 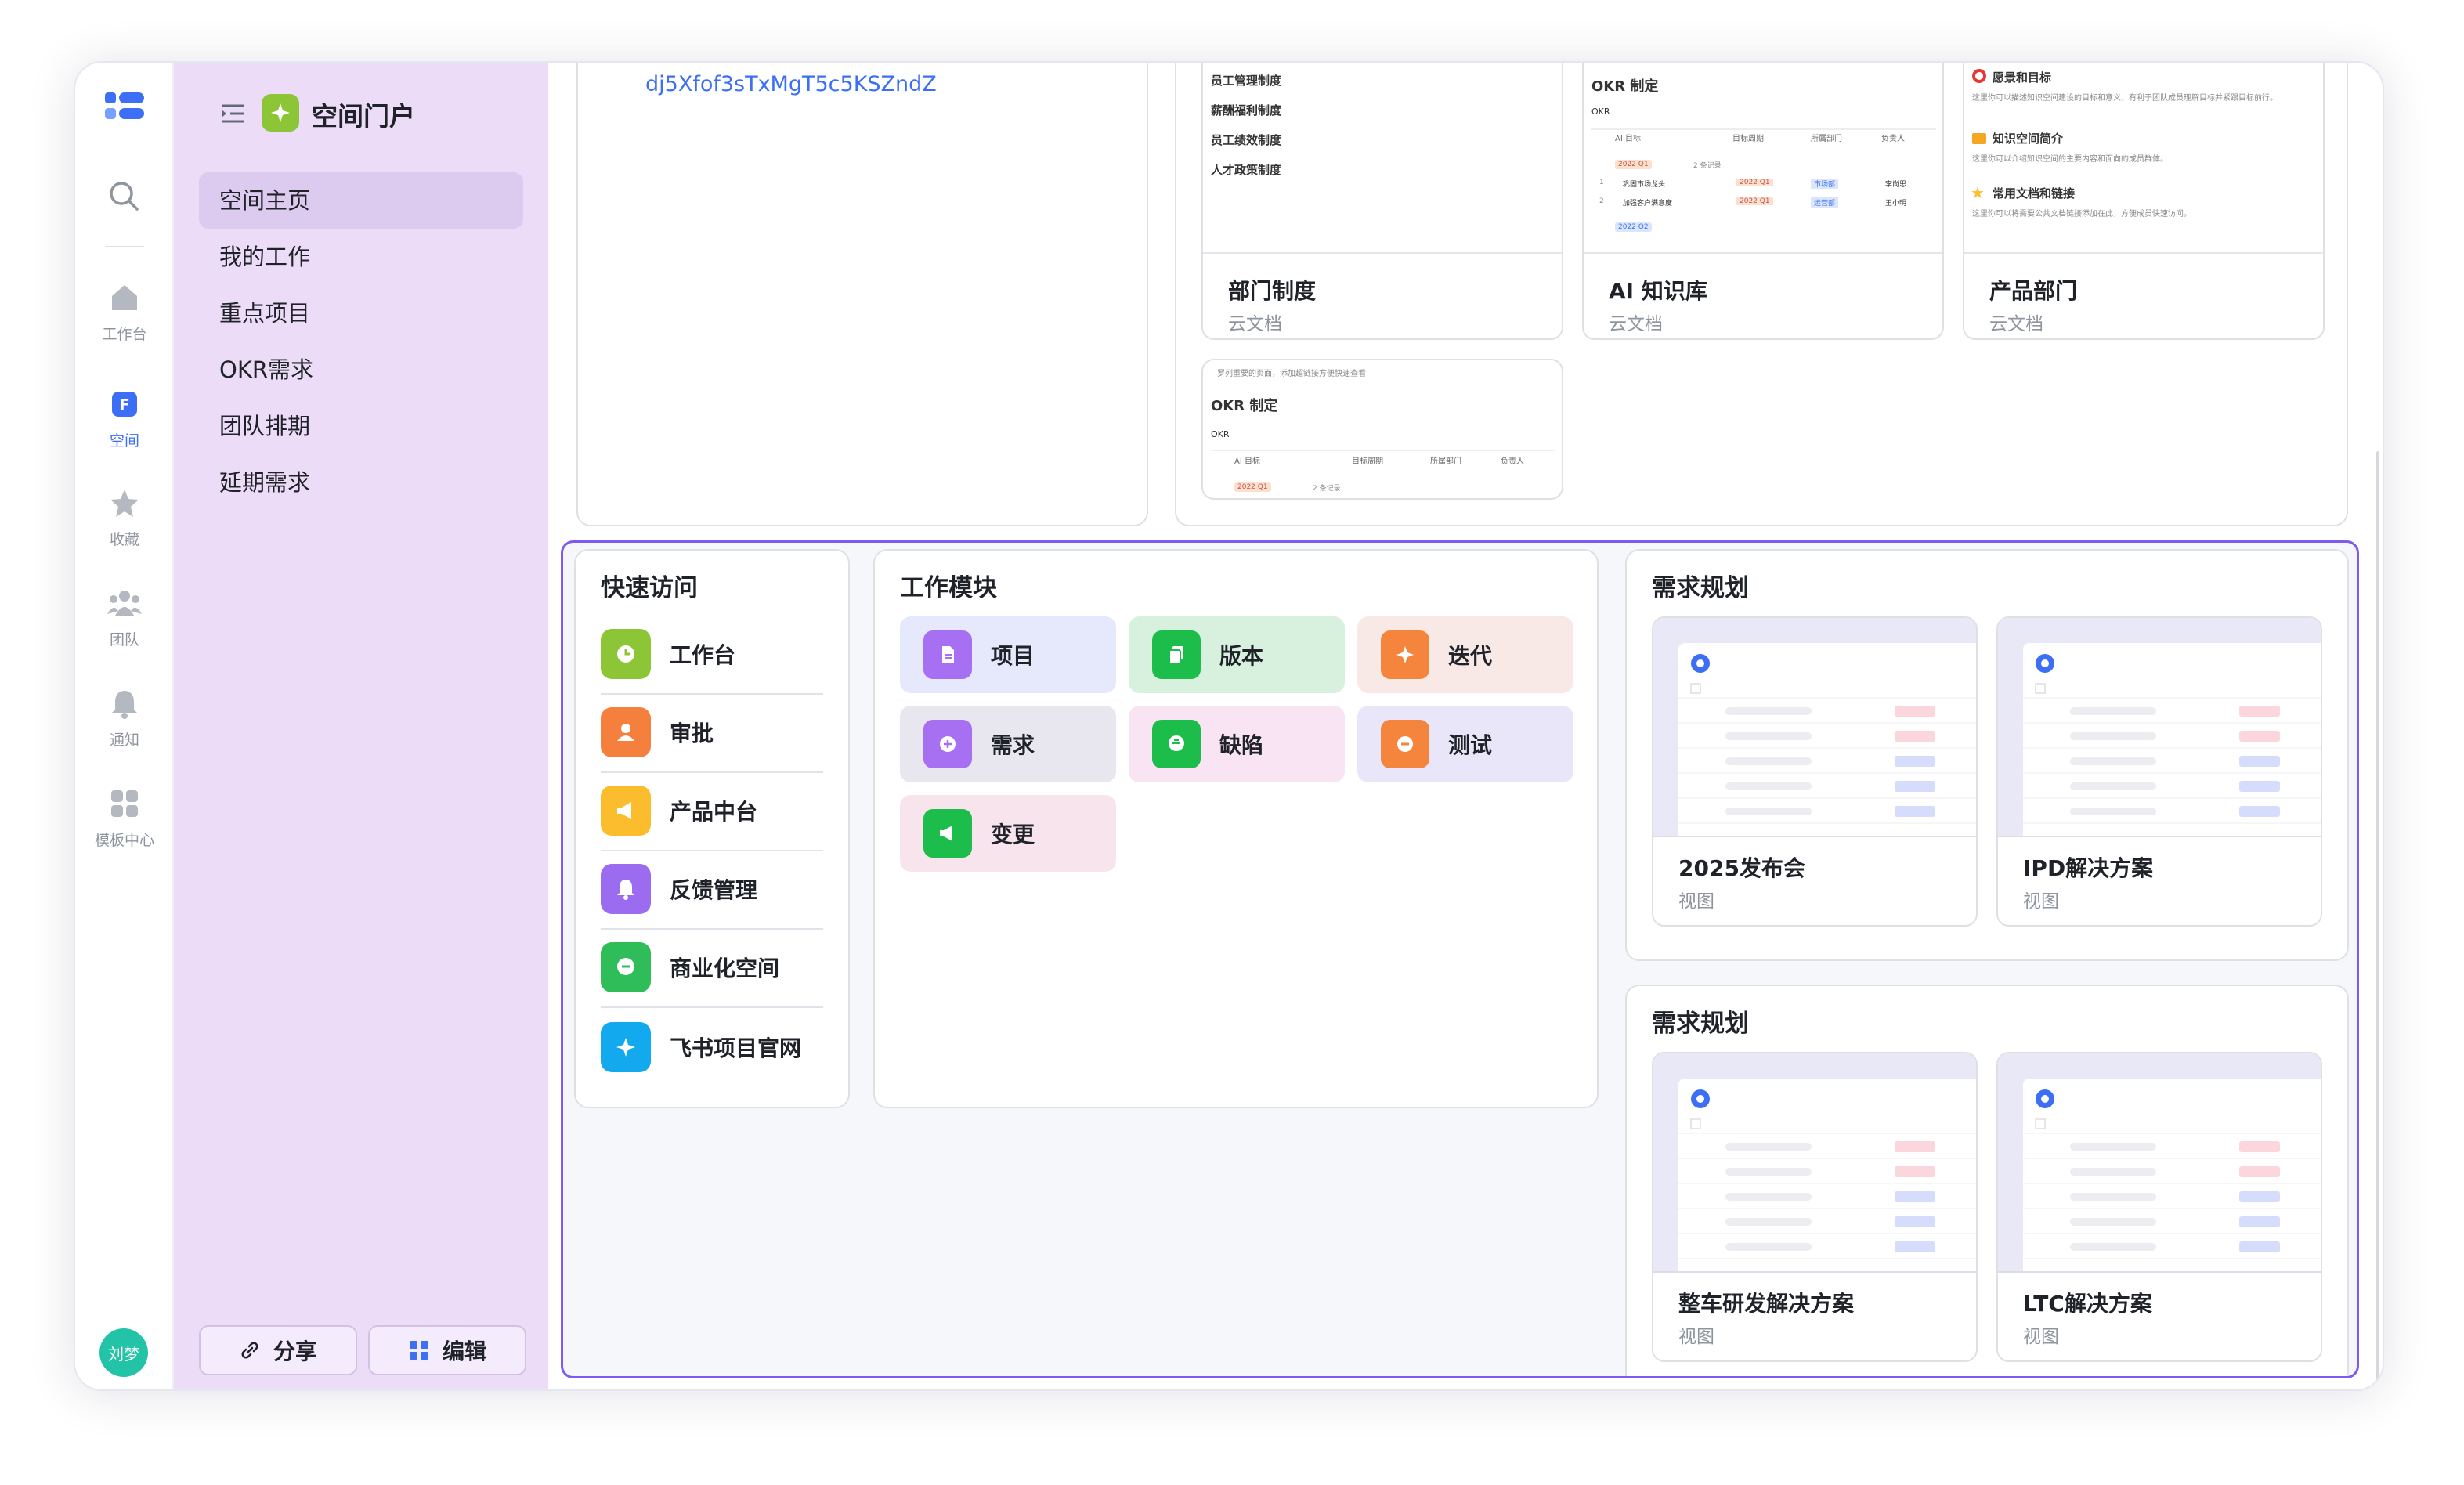 What do you see at coordinates (712, 654) in the screenshot?
I see `quick-link-workbench: 工作台` at bounding box center [712, 654].